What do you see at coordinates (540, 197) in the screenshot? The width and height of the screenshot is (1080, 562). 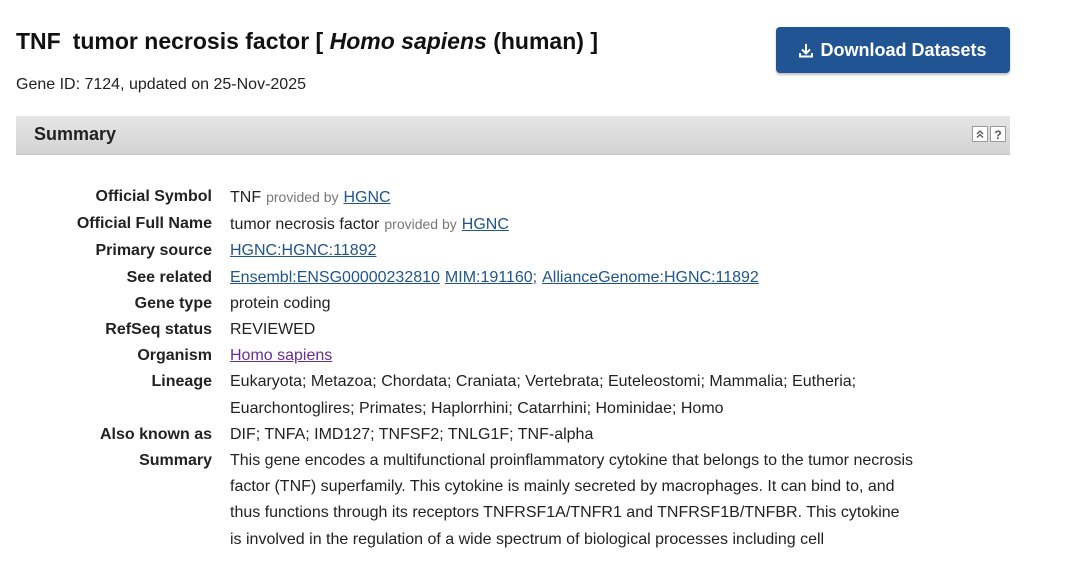 I see `official-symbol-row: Official Symbol TNF provided by HGNC` at bounding box center [540, 197].